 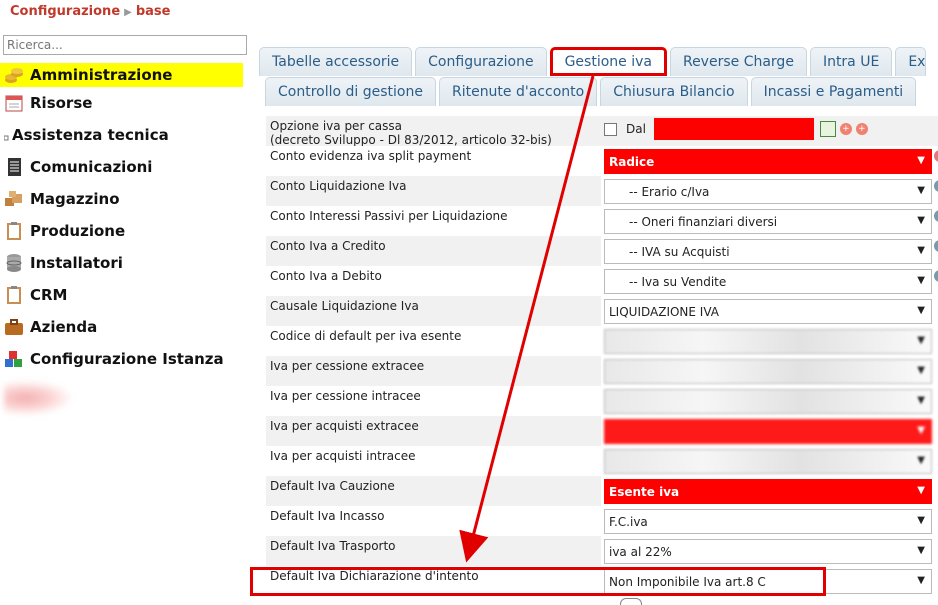 I want to click on sidebar-item-produzione: Produzione, so click(x=123, y=231).